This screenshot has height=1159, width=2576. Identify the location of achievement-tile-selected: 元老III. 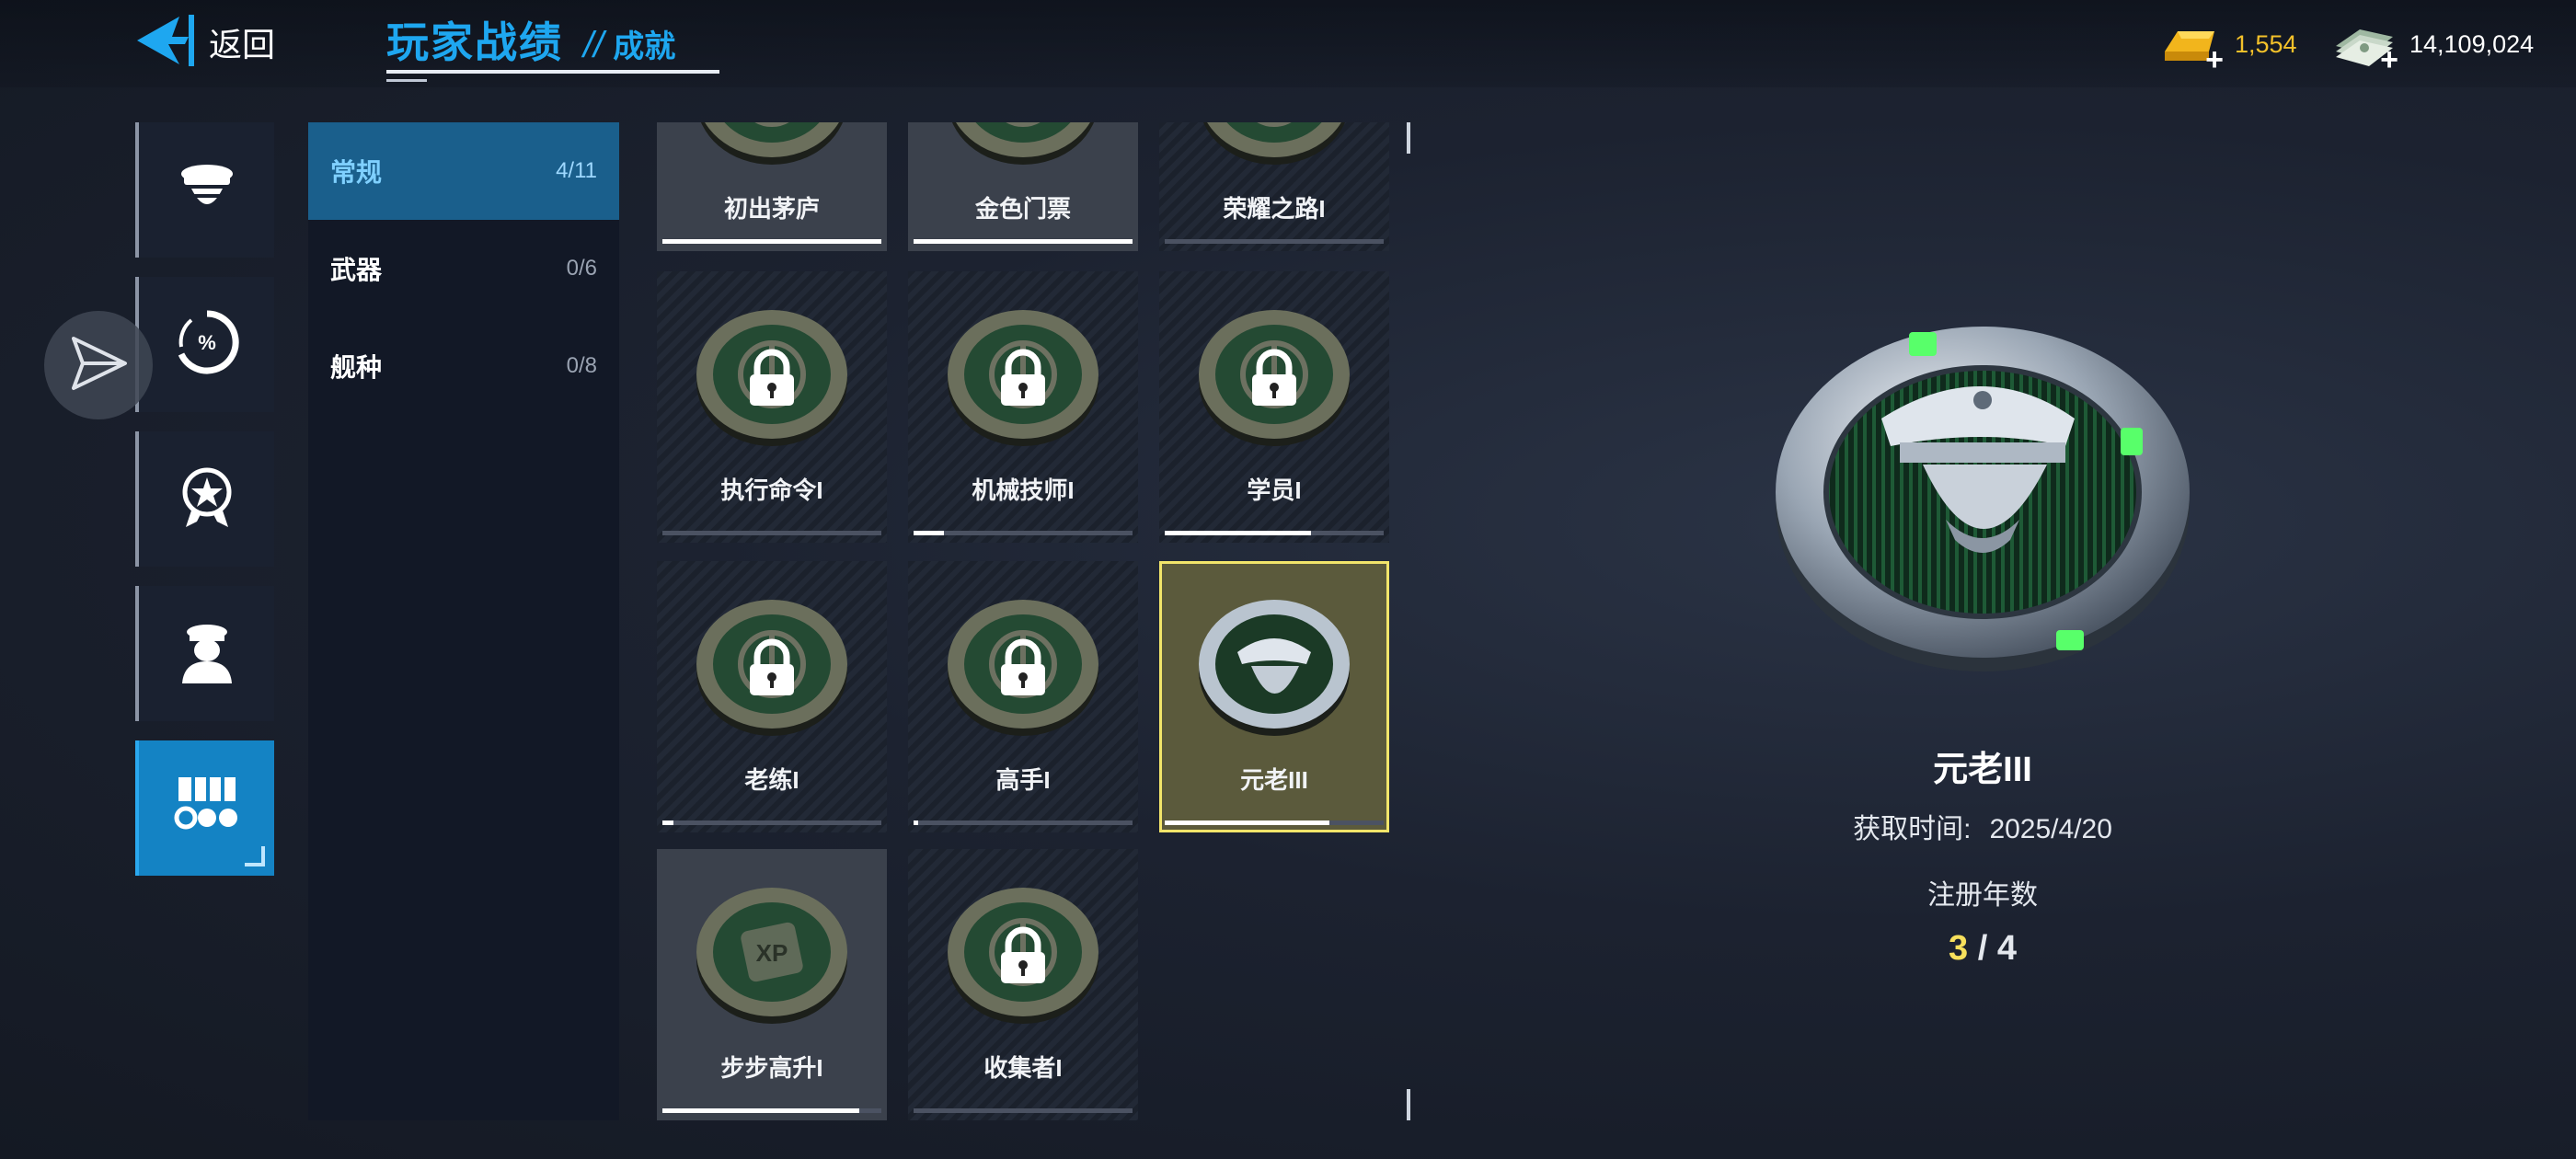
(1274, 696).